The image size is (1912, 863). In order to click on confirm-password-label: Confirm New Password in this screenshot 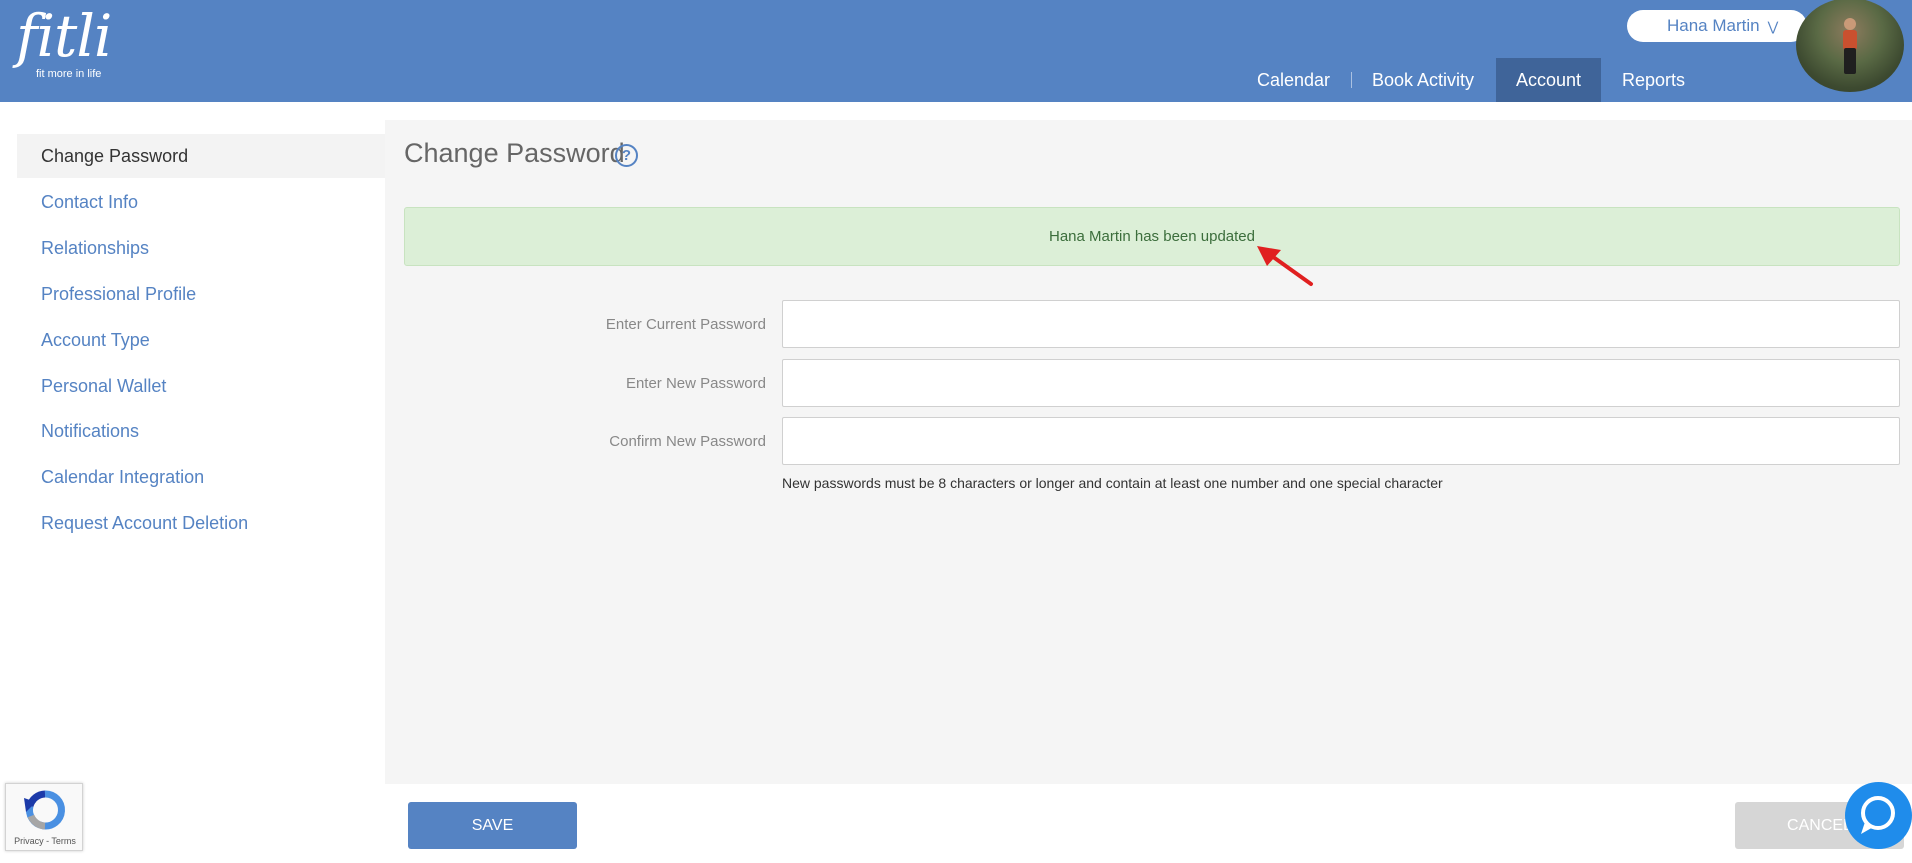, I will do `click(687, 441)`.